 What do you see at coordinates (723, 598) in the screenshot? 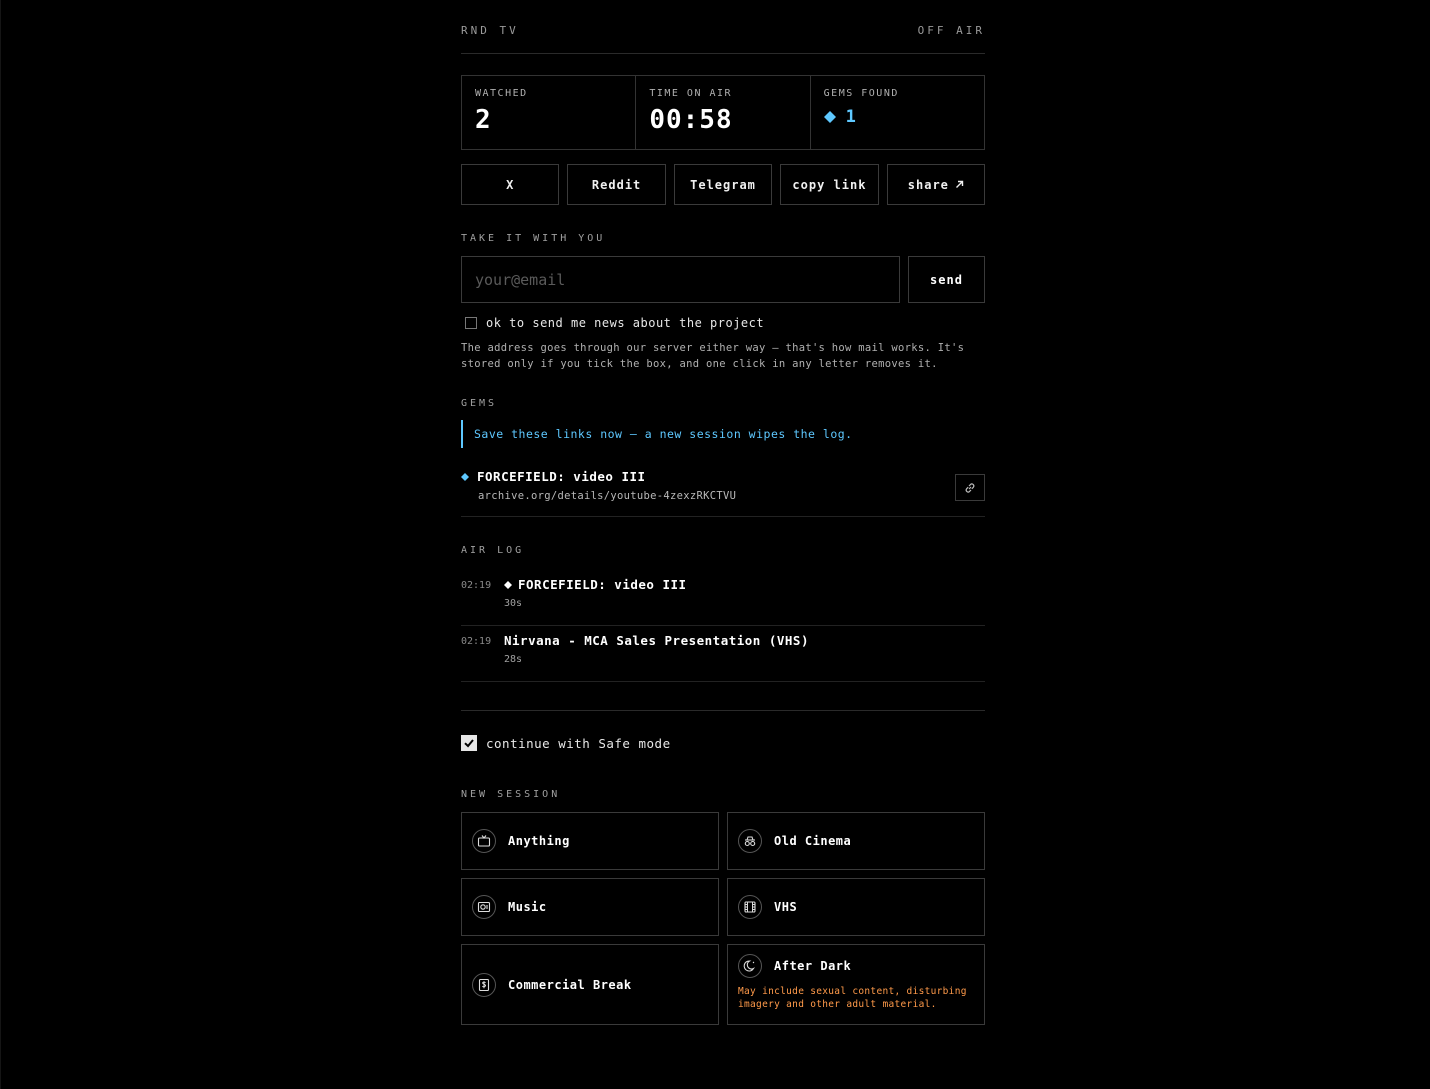
I see `log-item: 02:19 FORCEFIELD: video III 30s` at bounding box center [723, 598].